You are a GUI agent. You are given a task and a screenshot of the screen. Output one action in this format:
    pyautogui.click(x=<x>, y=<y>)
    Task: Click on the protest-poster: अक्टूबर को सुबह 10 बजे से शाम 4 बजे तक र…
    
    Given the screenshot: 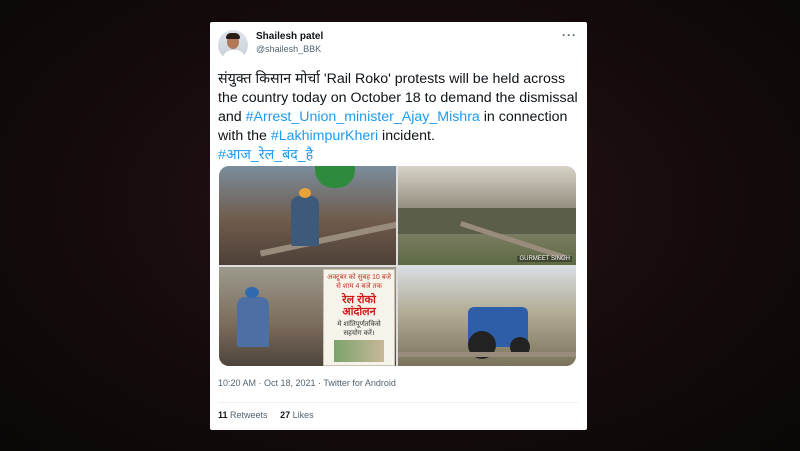 What is the action you would take?
    pyautogui.click(x=359, y=317)
    